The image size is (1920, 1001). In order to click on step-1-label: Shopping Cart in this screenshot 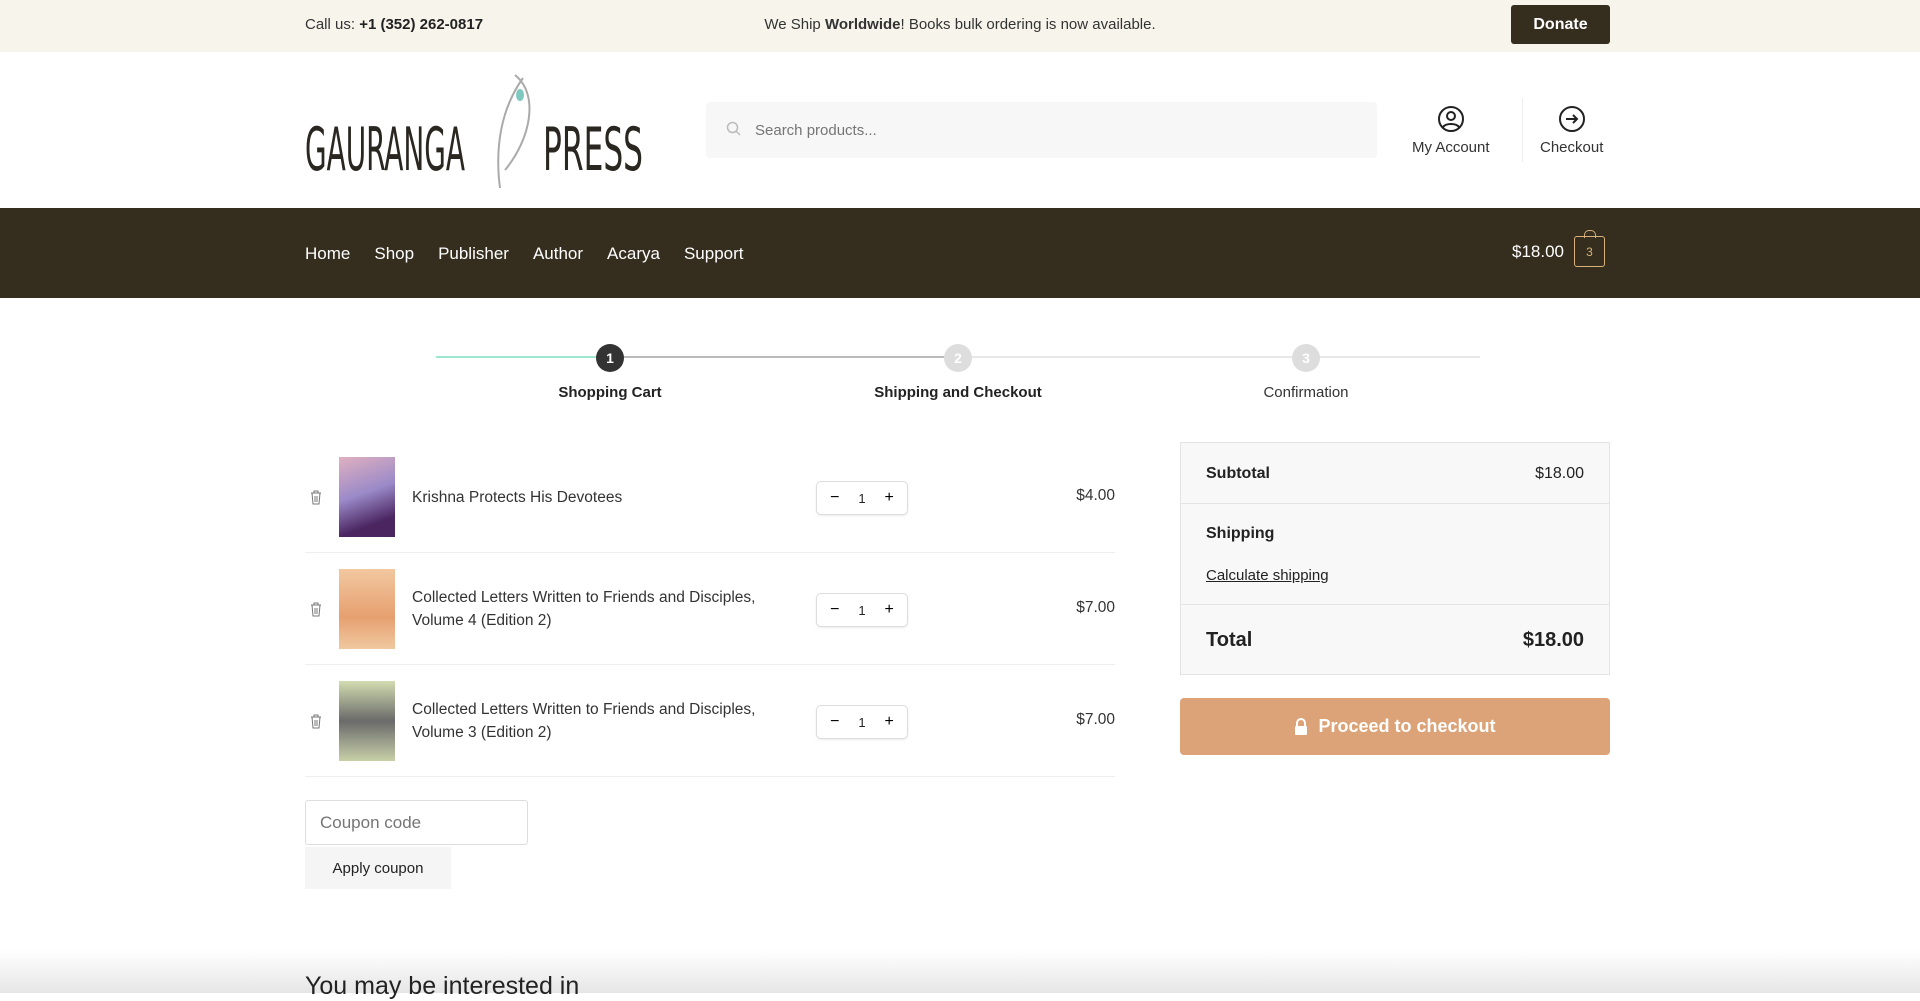, I will do `click(610, 392)`.